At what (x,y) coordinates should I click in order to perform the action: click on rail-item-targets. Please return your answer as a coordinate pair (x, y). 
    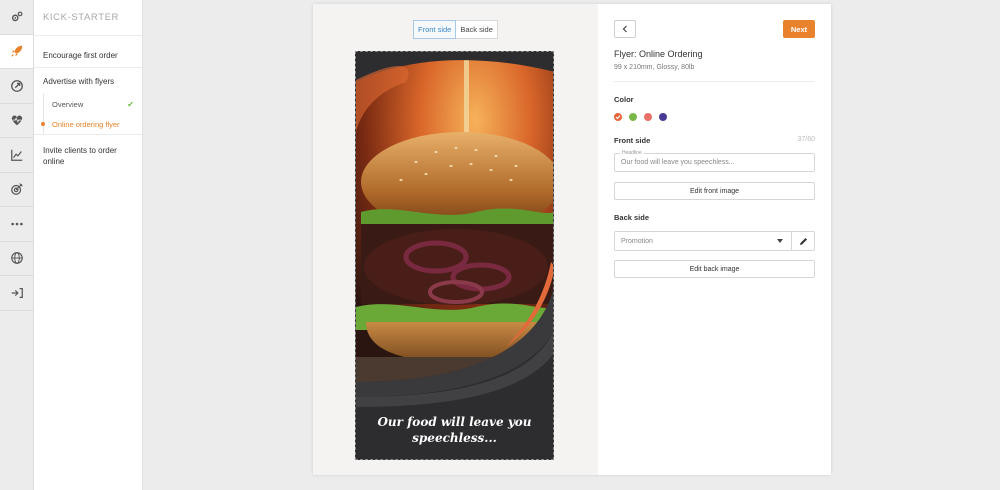
    Looking at the image, I should click on (16, 190).